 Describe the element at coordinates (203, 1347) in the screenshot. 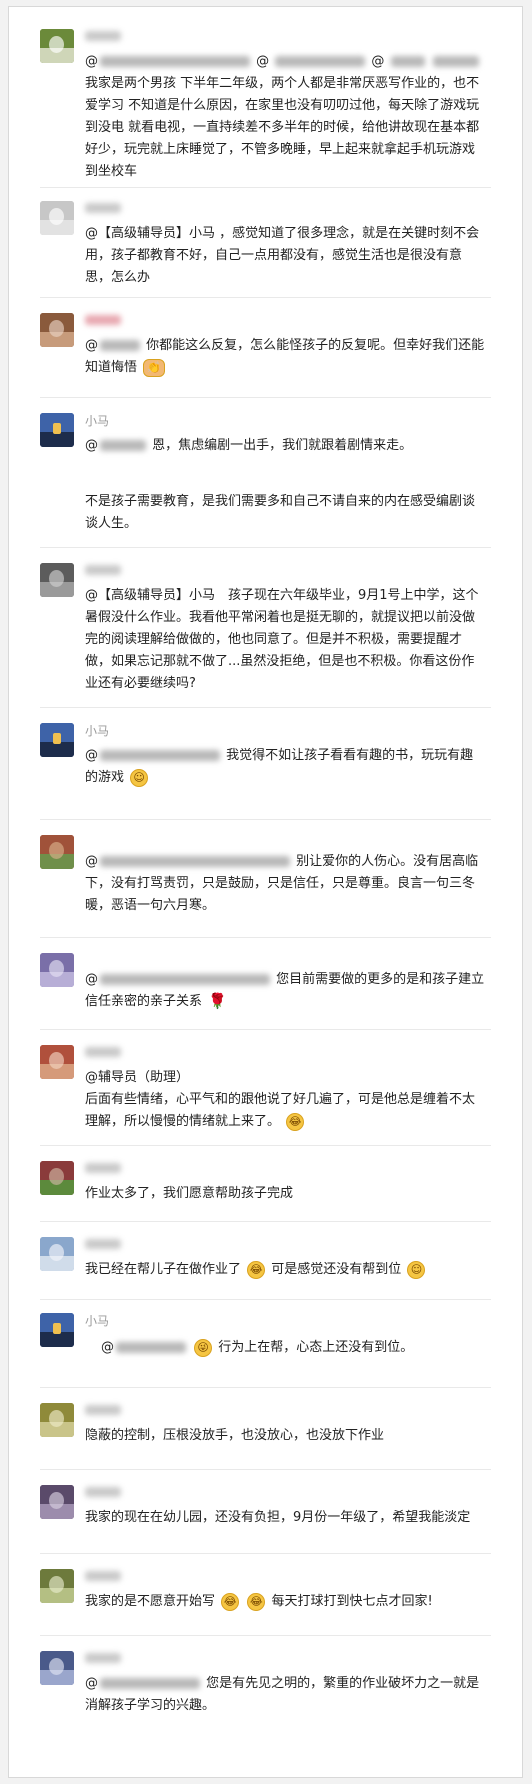

I see `tongue-emoji-icon: 😜` at that location.